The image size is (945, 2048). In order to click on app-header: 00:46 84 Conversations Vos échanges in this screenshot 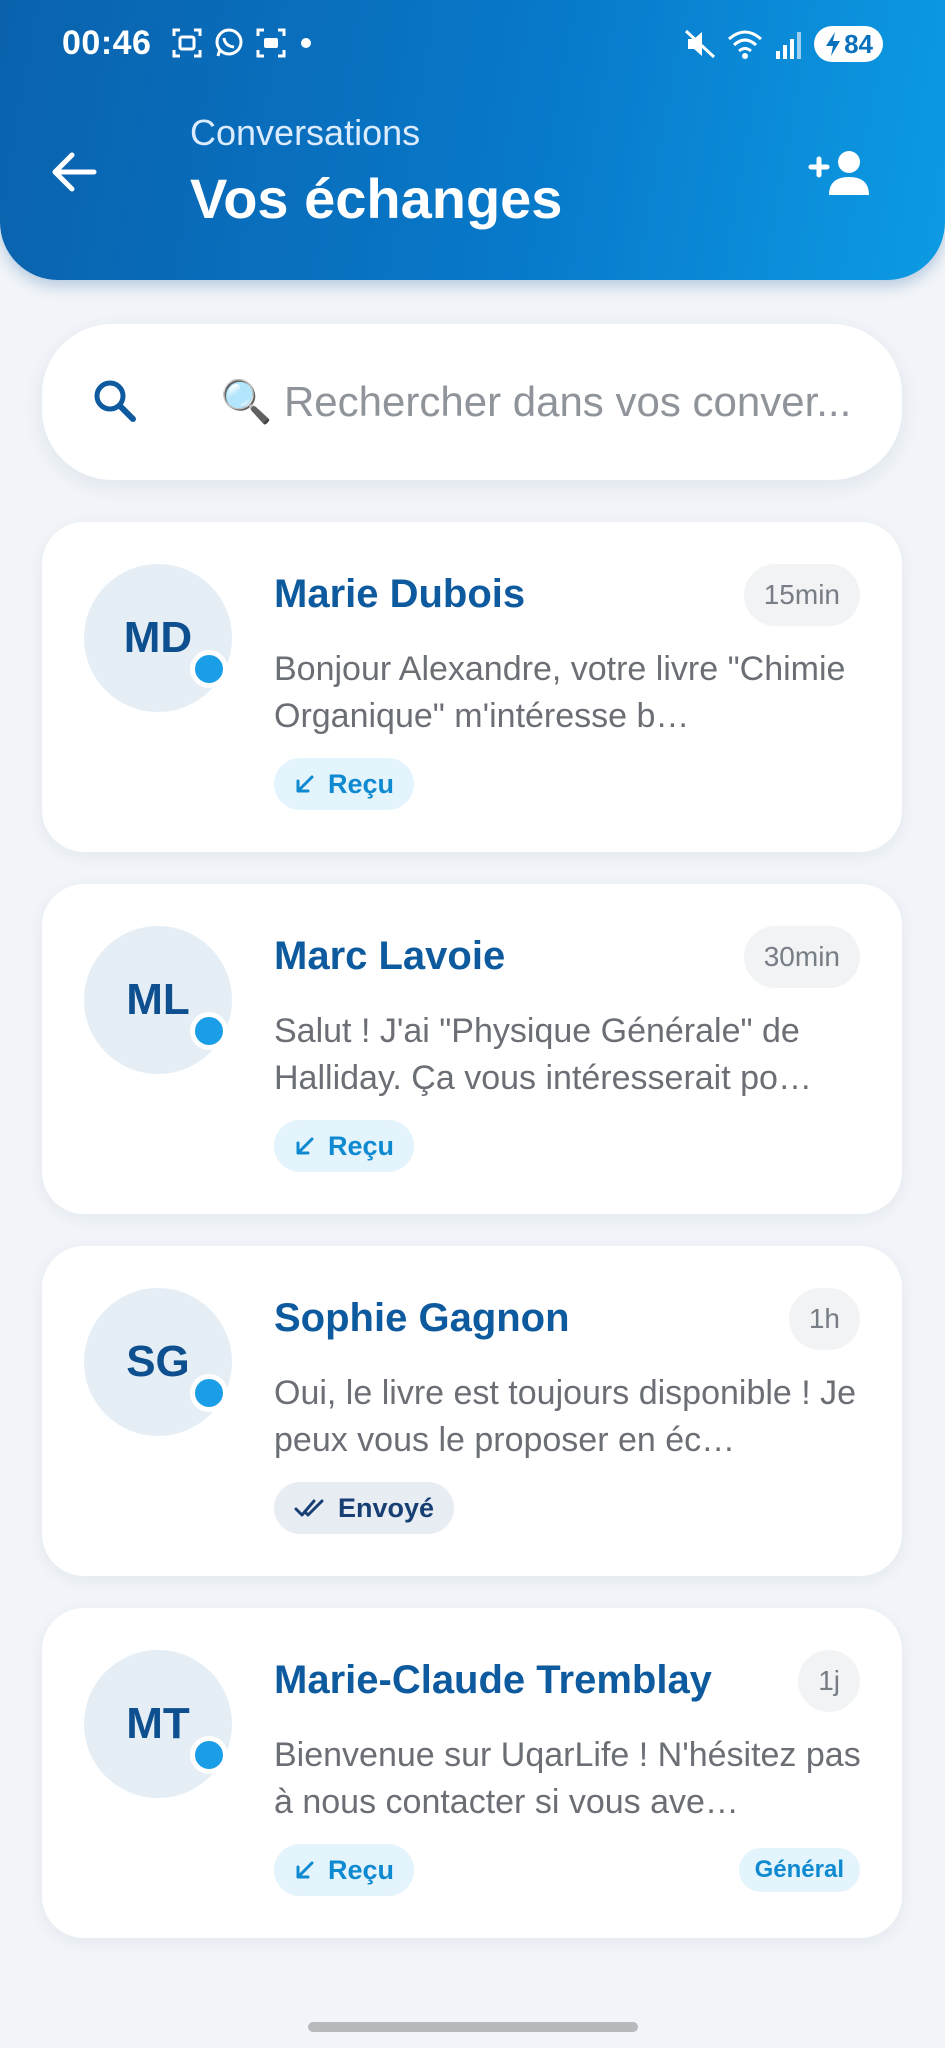, I will do `click(472, 140)`.